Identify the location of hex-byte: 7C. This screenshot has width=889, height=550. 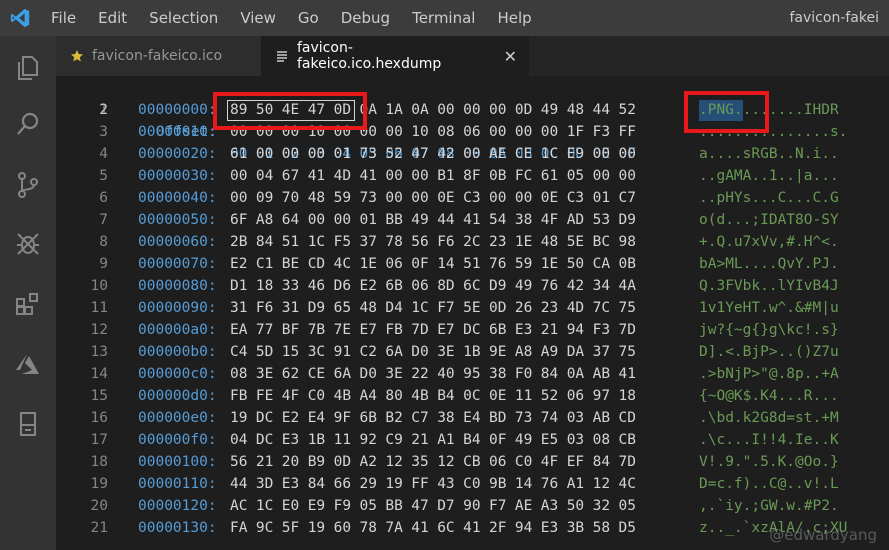
(601, 308).